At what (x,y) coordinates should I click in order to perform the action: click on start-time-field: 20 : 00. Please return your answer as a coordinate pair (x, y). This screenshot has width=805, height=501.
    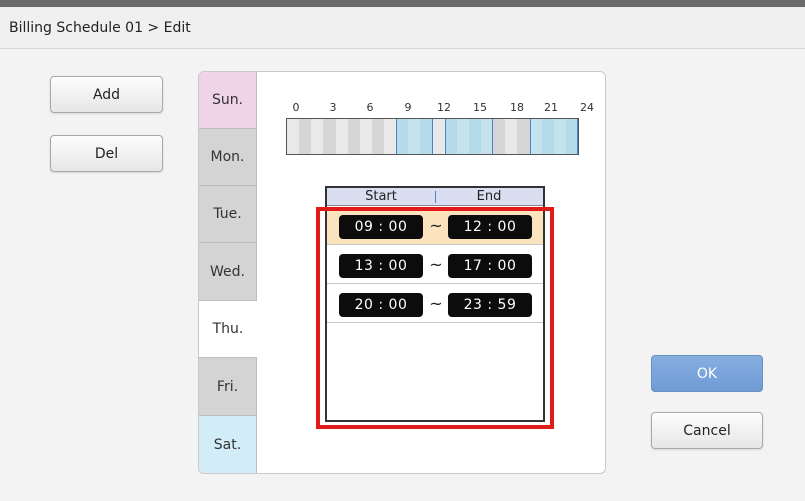
    Looking at the image, I should click on (381, 305).